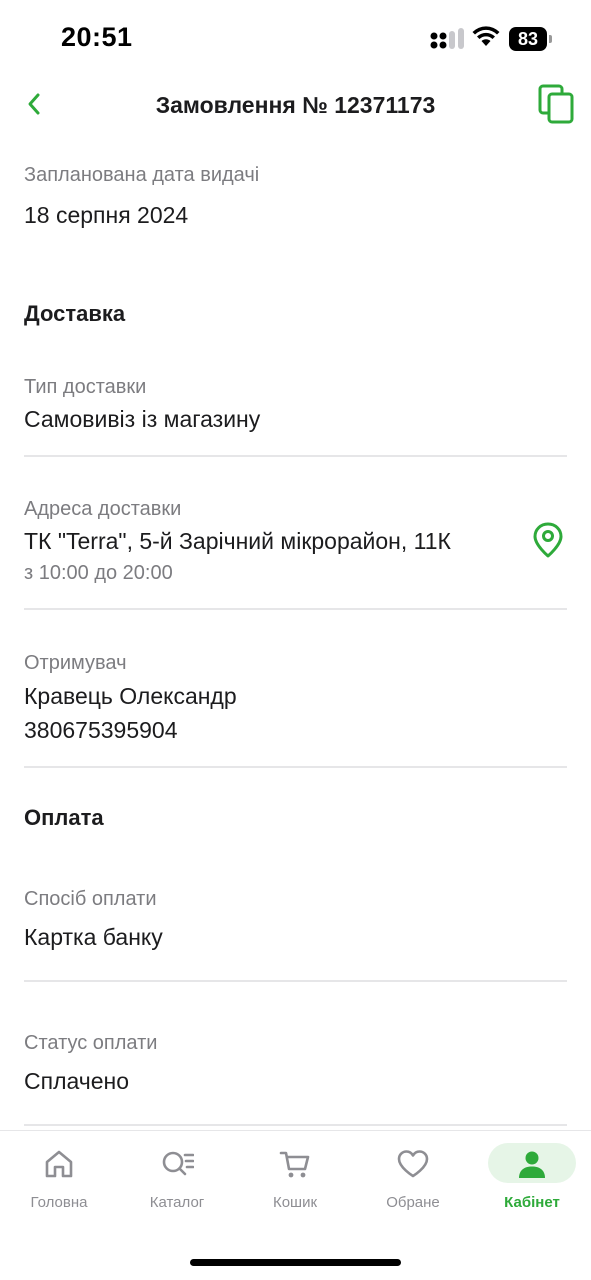 This screenshot has height=1280, width=591. I want to click on pickup-date-value: 18 серпня 2024, so click(106, 215).